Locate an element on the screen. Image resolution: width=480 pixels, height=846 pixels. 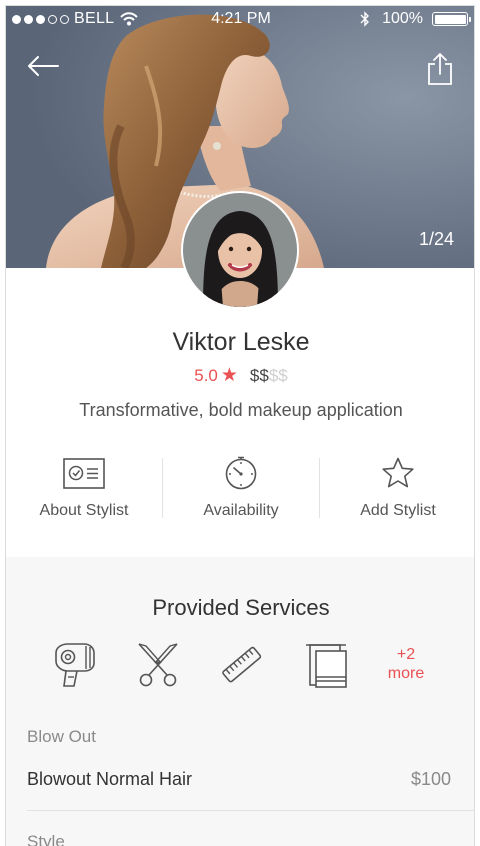
about-stylist-button: About Stylist is located at coordinates (84, 491).